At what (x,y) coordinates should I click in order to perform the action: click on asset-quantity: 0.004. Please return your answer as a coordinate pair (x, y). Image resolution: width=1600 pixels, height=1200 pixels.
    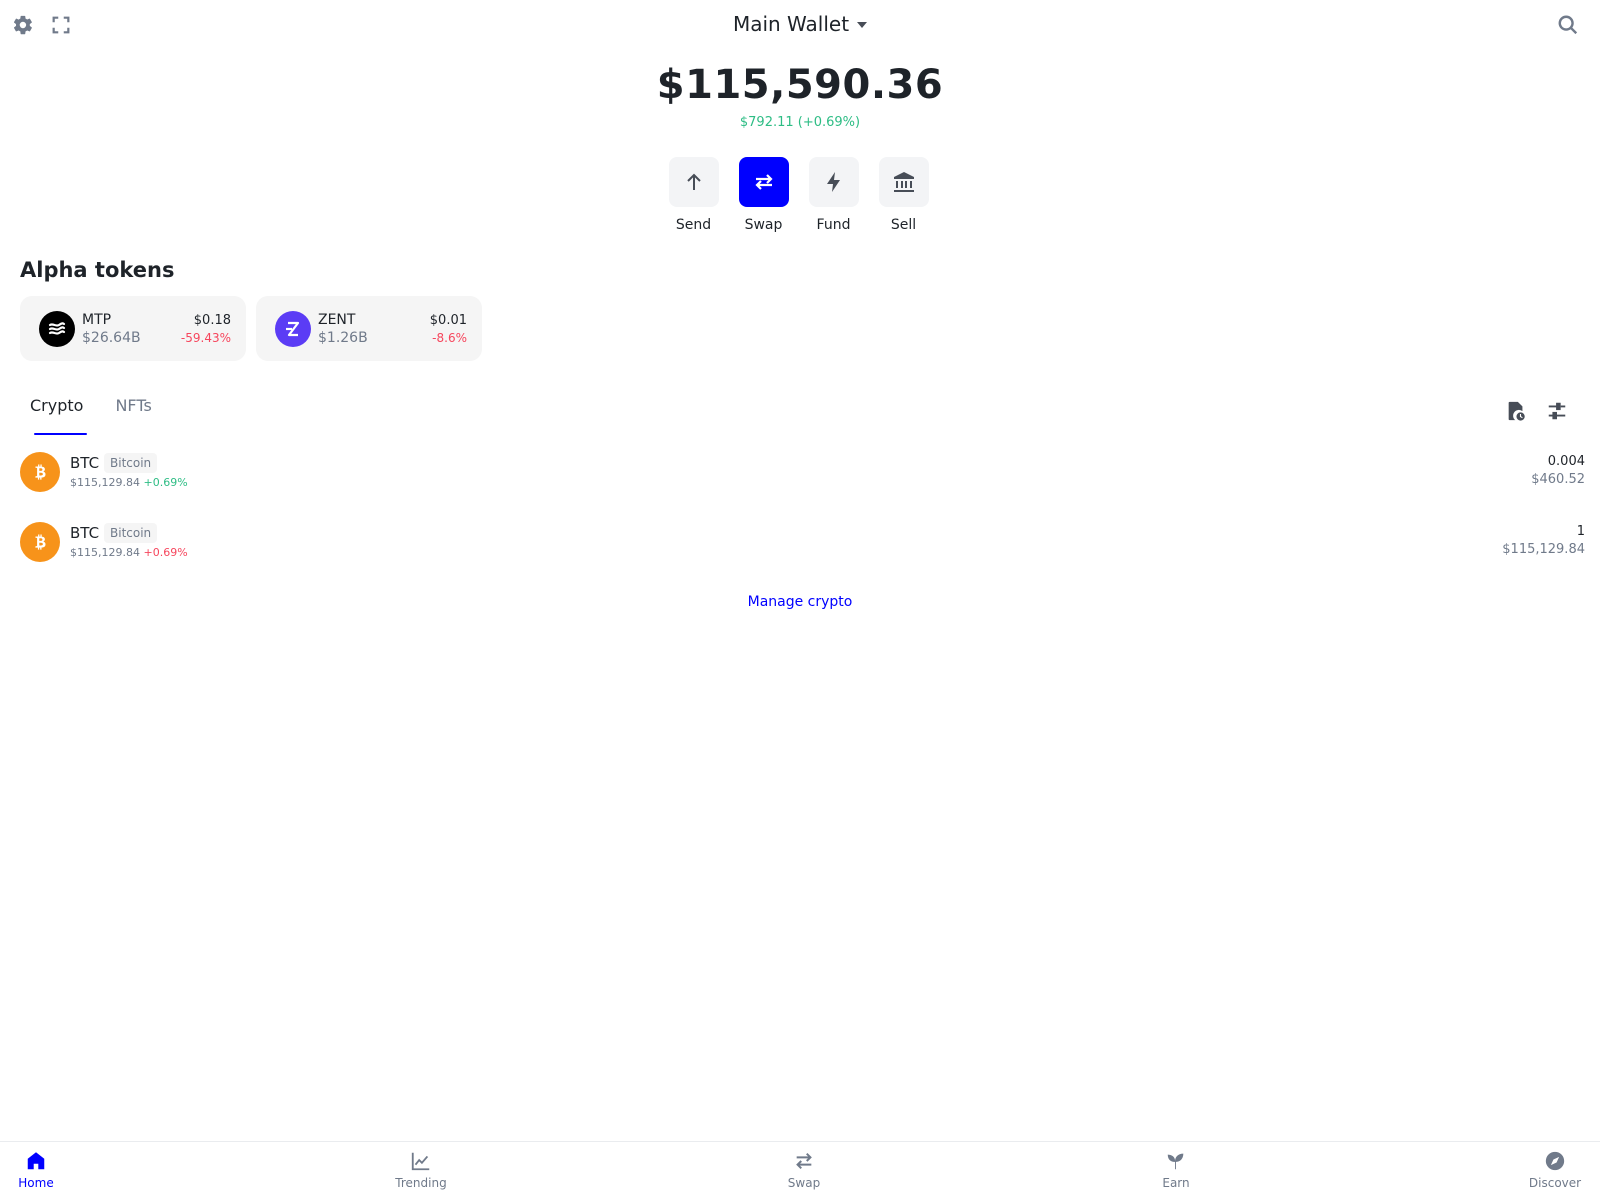
    Looking at the image, I should click on (1566, 461).